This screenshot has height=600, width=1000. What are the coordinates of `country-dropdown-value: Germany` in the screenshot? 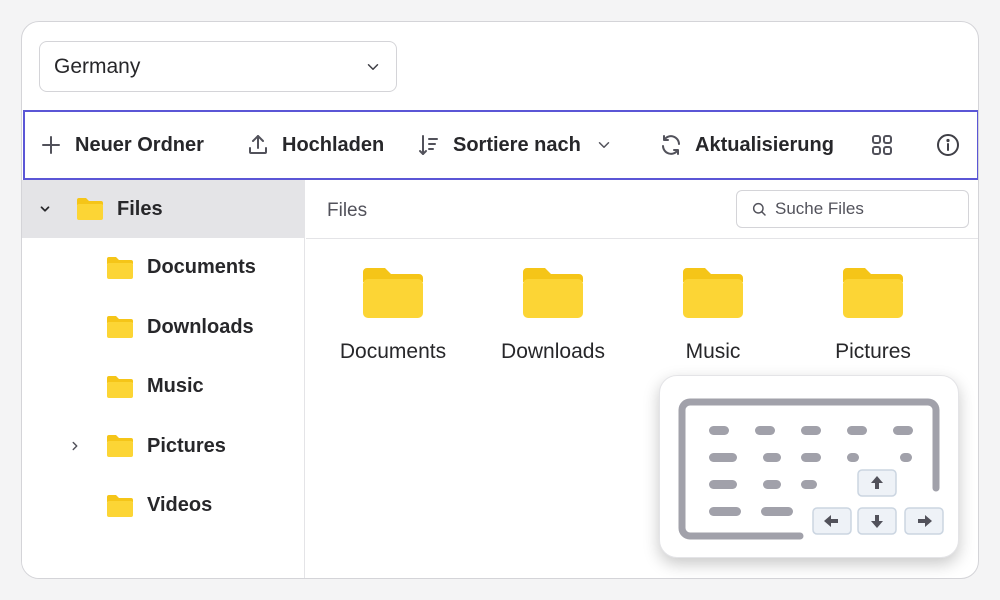 It's located at (97, 66).